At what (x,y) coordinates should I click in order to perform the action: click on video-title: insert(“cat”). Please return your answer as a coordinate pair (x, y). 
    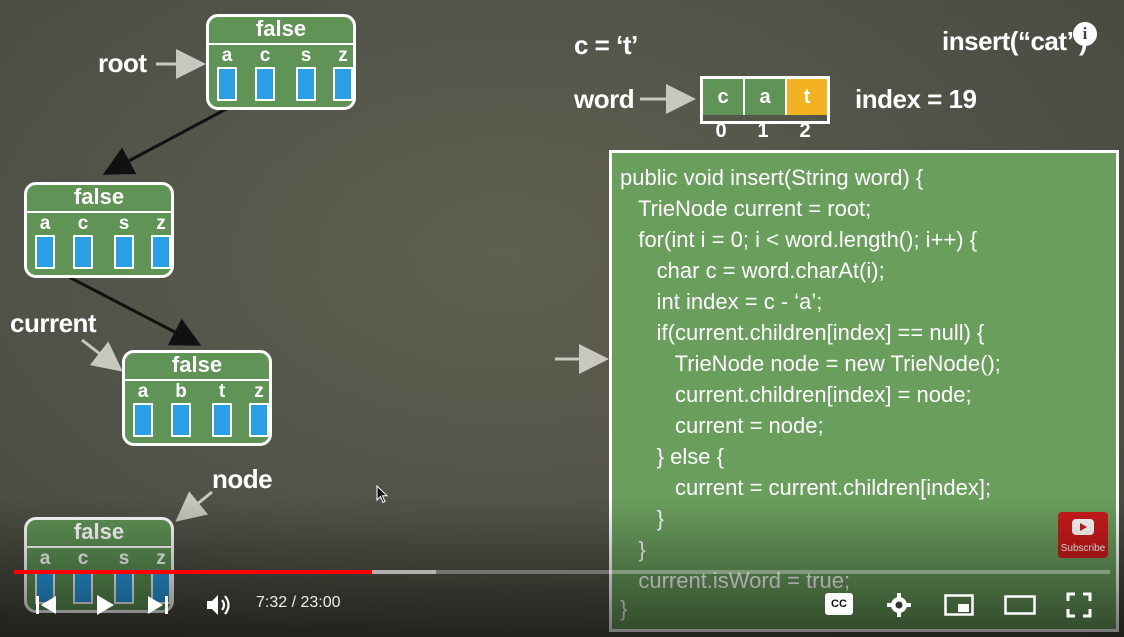
    Looking at the image, I should click on (1015, 41).